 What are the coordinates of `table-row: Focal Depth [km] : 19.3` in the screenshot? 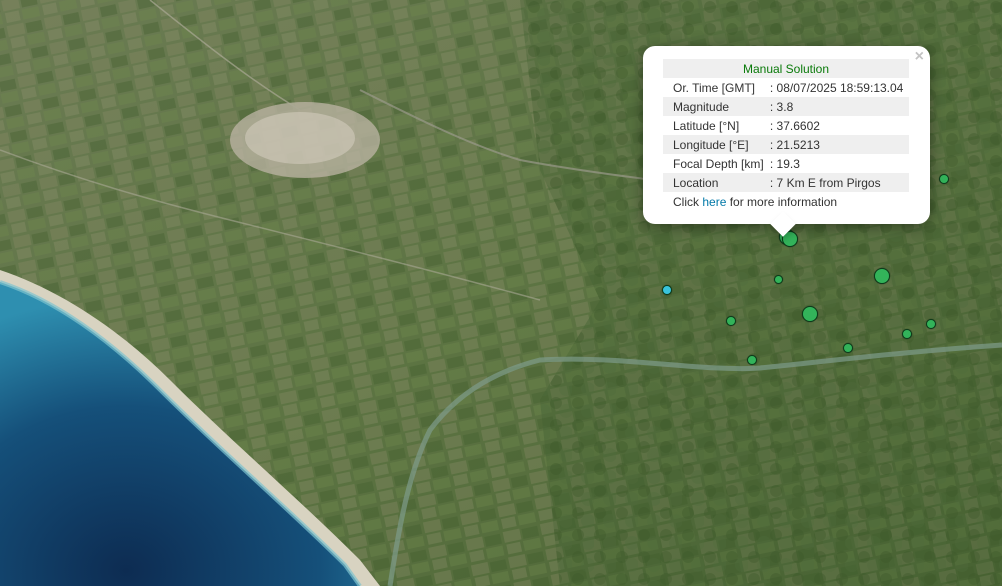 It's located at (786, 163).